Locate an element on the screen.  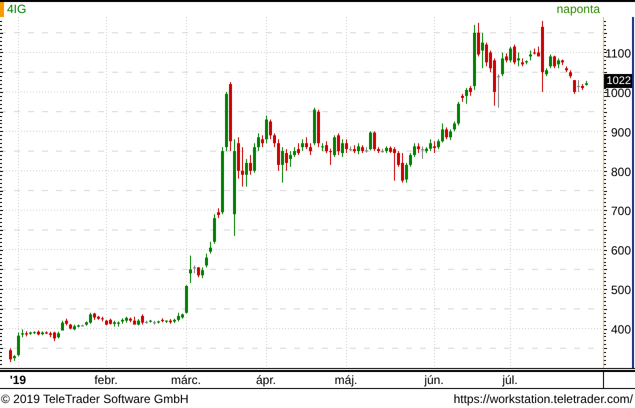
axis-label: '19 is located at coordinates (18, 380).